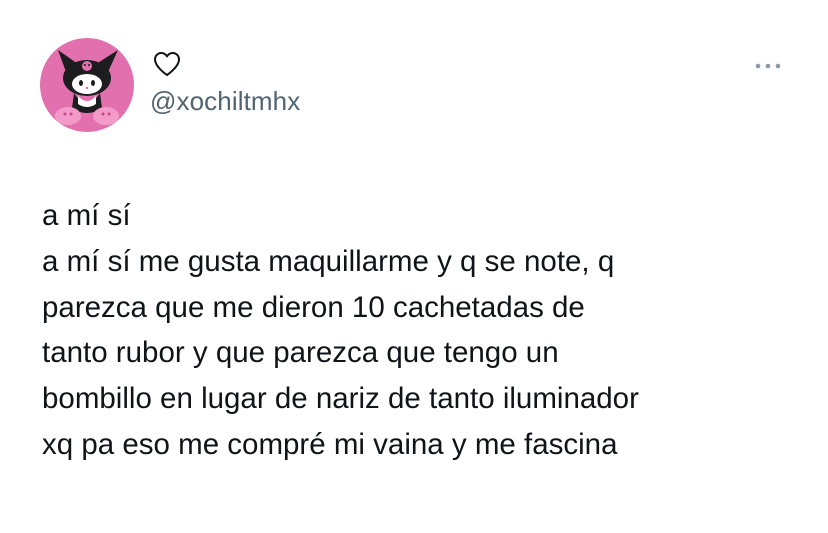 This screenshot has width=828, height=533. Describe the element at coordinates (313, 307) in the screenshot. I see `tweet-line: parezca que me dieron 10 cachetadas de` at that location.